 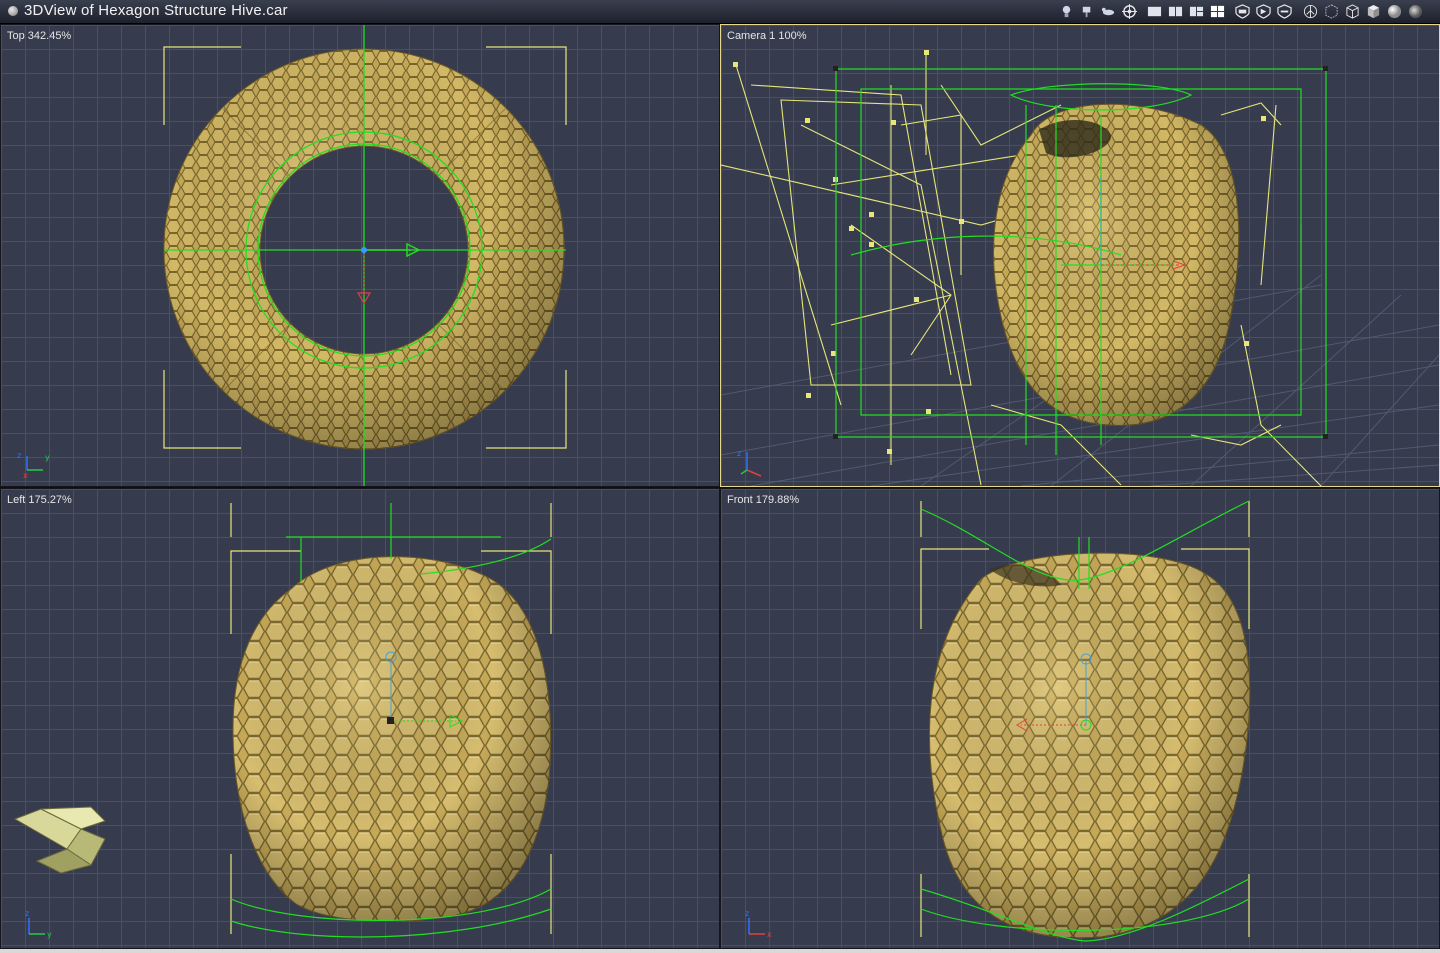 I want to click on viewport-front-label: Front 179.88%, so click(x=763, y=500).